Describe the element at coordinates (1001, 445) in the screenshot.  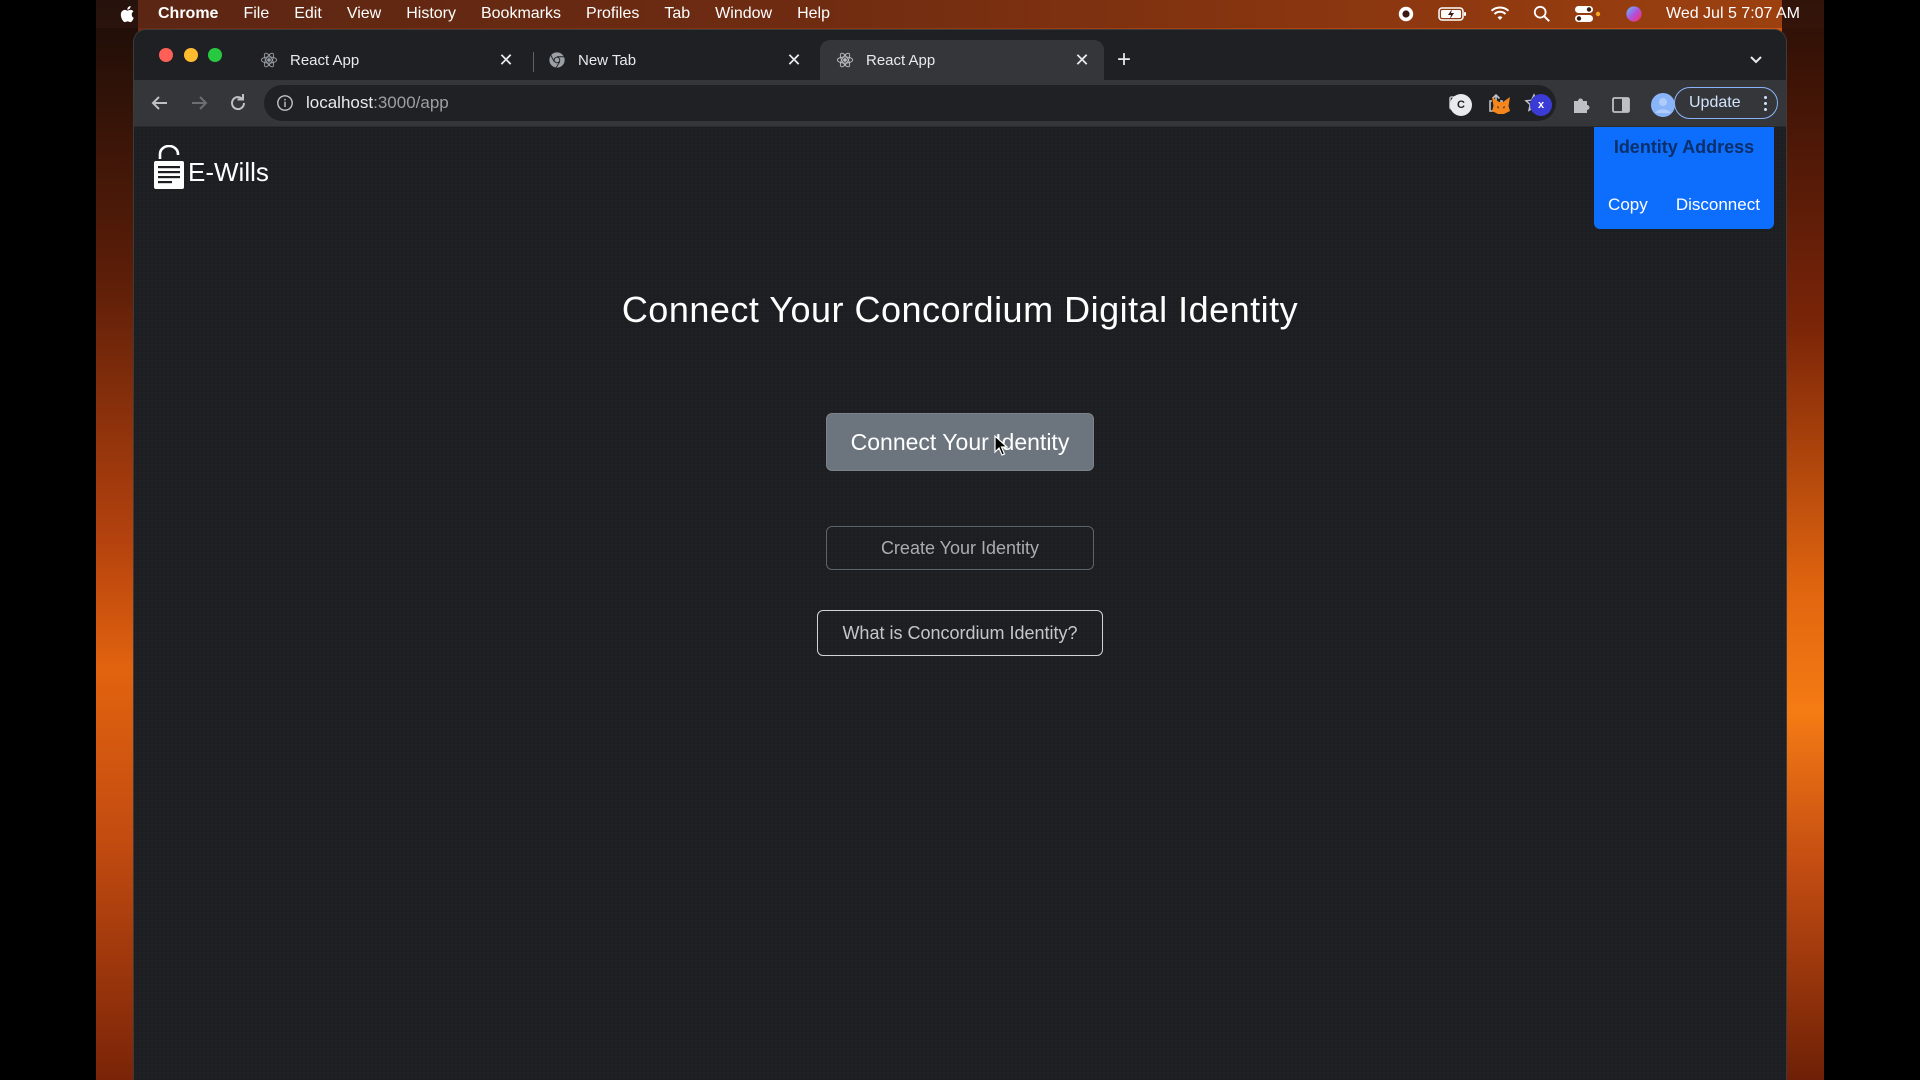
I see `mouse-cursor-icon` at that location.